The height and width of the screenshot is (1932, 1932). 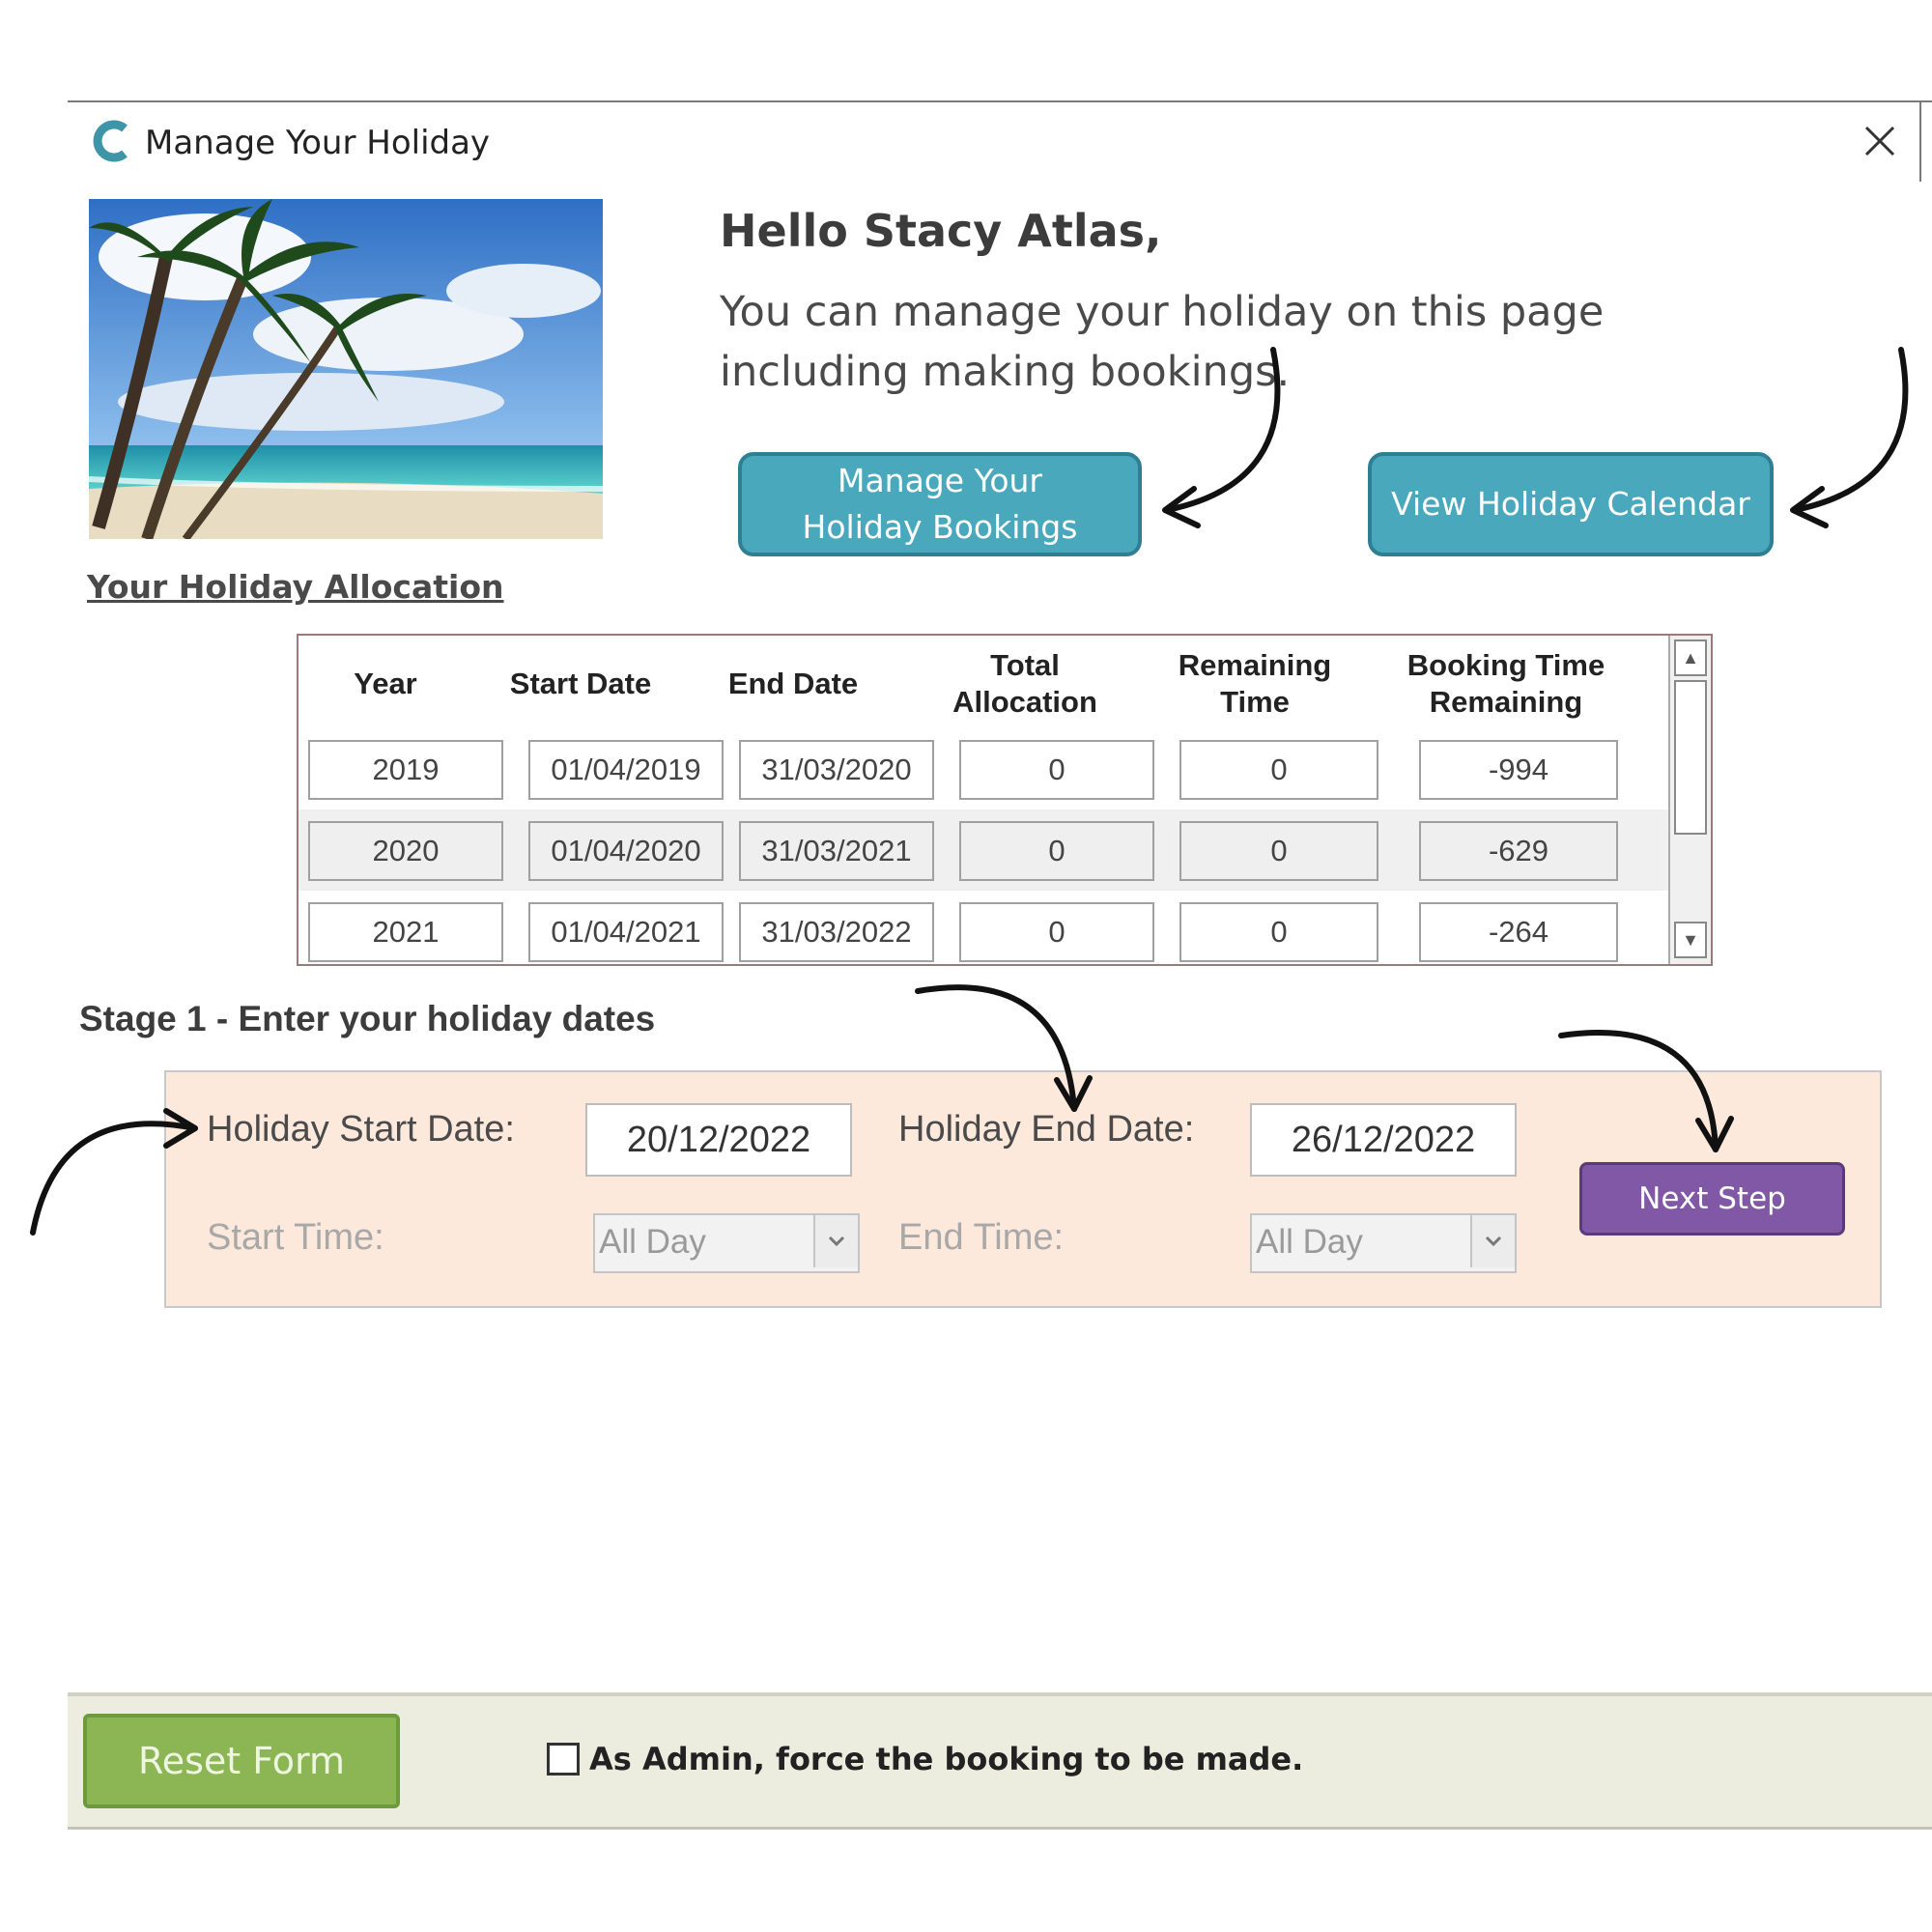 What do you see at coordinates (981, 1237) in the screenshot?
I see `end-time-label: End Time:` at bounding box center [981, 1237].